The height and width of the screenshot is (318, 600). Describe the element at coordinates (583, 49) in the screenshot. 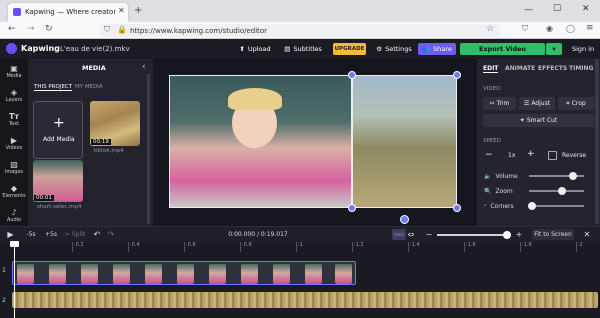

I see `sign-in-link: Sign in` at that location.